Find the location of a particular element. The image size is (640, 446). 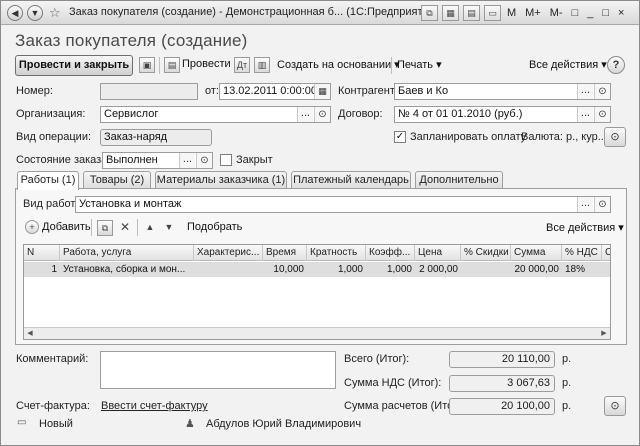

add-icon: + is located at coordinates (32, 227).